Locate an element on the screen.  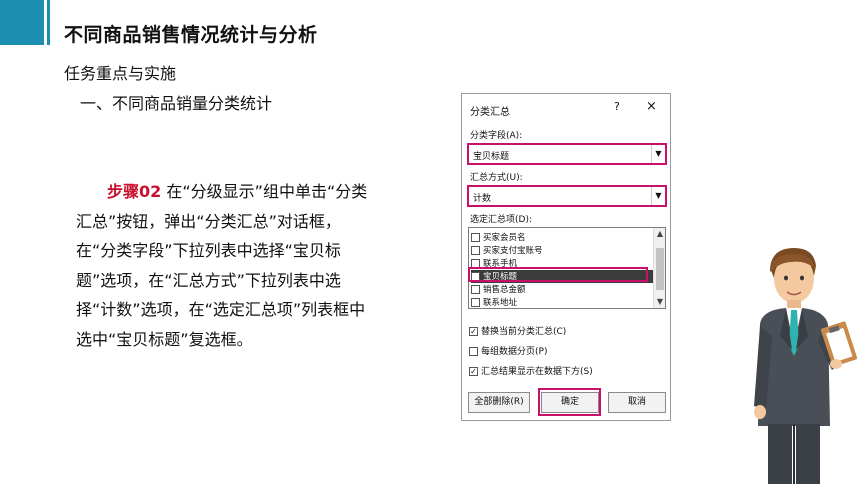
option-page-break: 每组数据分页(P) is located at coordinates (508, 350).